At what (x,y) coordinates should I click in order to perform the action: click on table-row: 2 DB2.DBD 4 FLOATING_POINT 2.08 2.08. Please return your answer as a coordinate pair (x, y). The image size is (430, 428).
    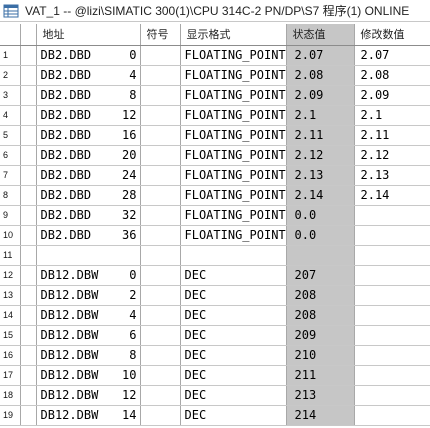
    Looking at the image, I should click on (215, 75).